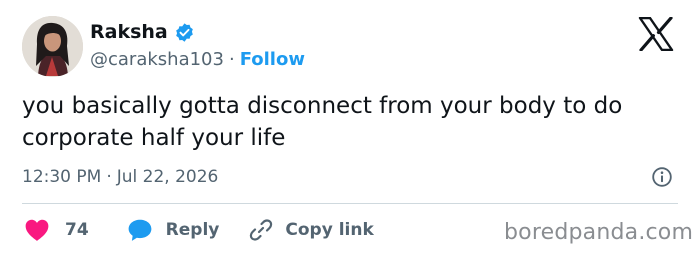 This screenshot has height=256, width=700. What do you see at coordinates (157, 59) in the screenshot?
I see `author-handle: @caraksha103` at bounding box center [157, 59].